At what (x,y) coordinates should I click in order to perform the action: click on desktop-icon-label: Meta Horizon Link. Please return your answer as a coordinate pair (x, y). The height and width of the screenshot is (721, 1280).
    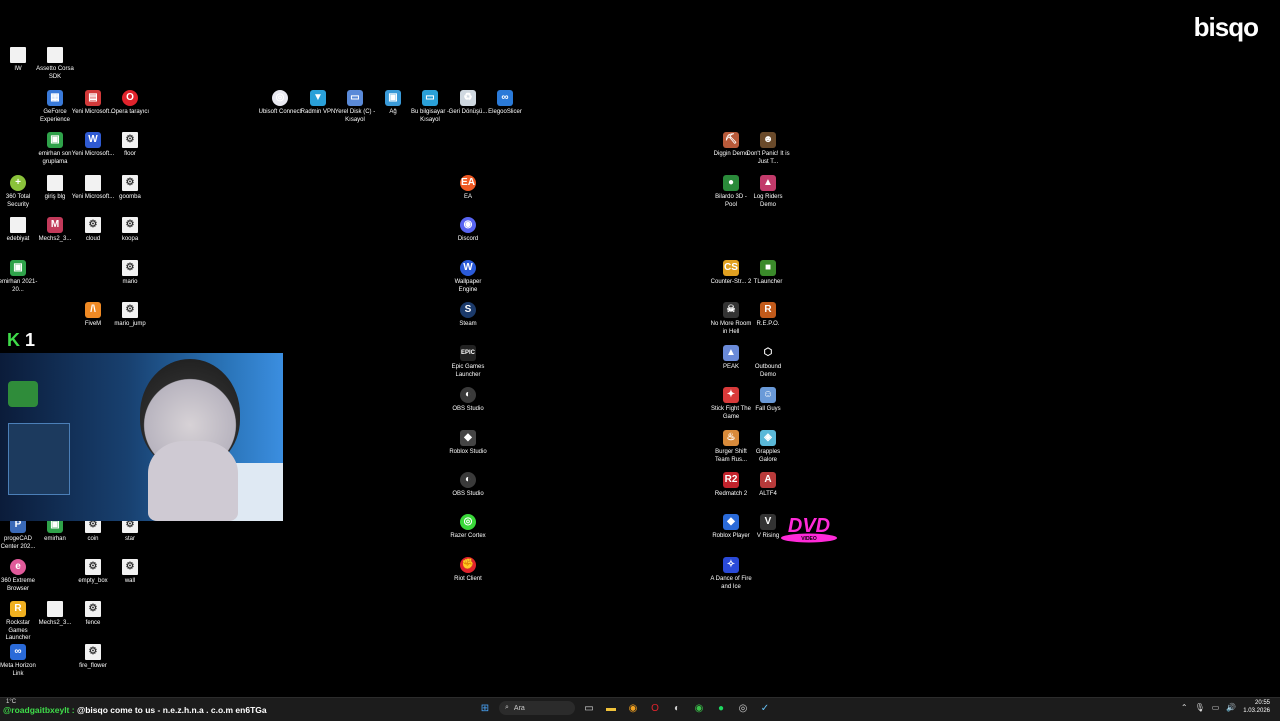
    Looking at the image, I should click on (18, 670).